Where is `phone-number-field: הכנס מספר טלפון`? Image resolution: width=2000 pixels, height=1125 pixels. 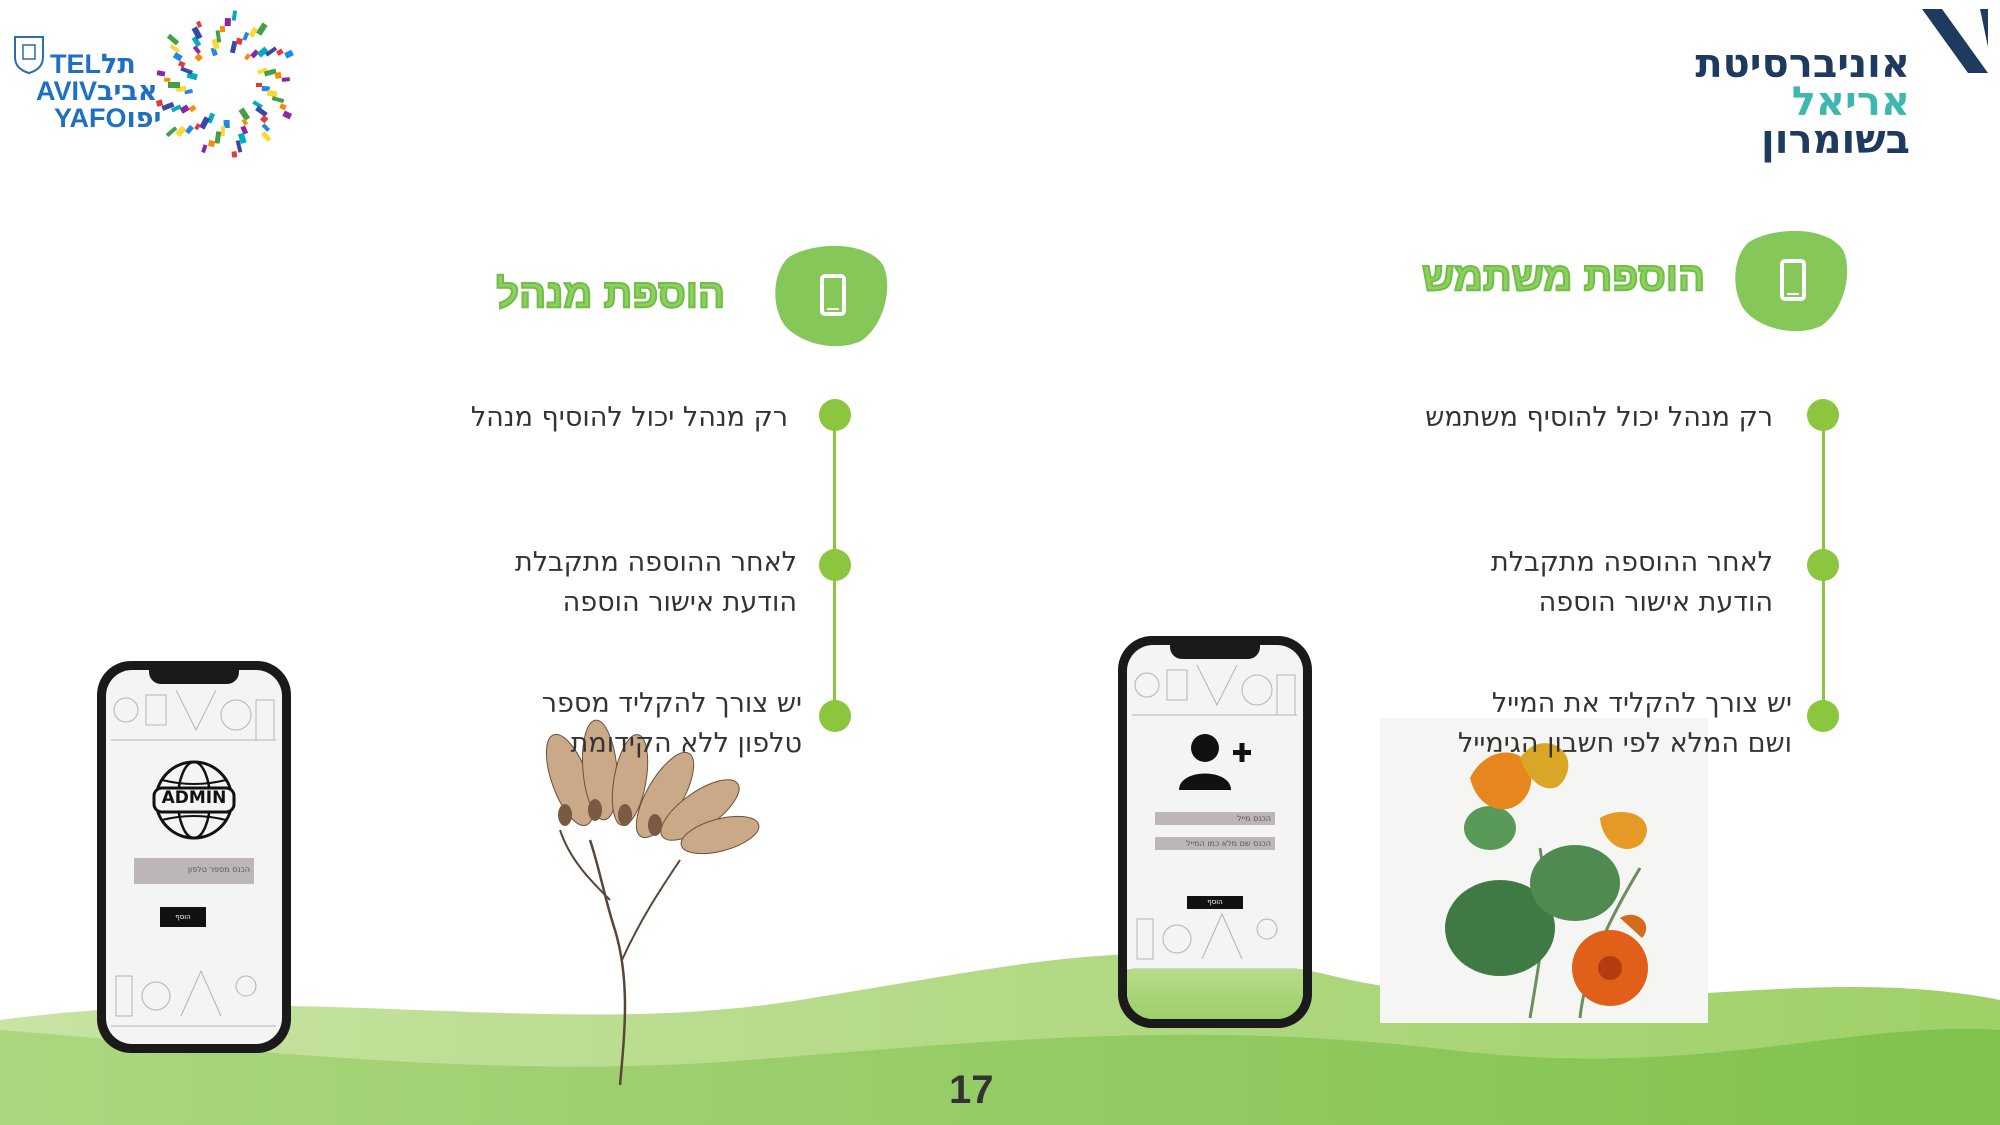
phone-number-field: הכנס מספר טלפון is located at coordinates (194, 871).